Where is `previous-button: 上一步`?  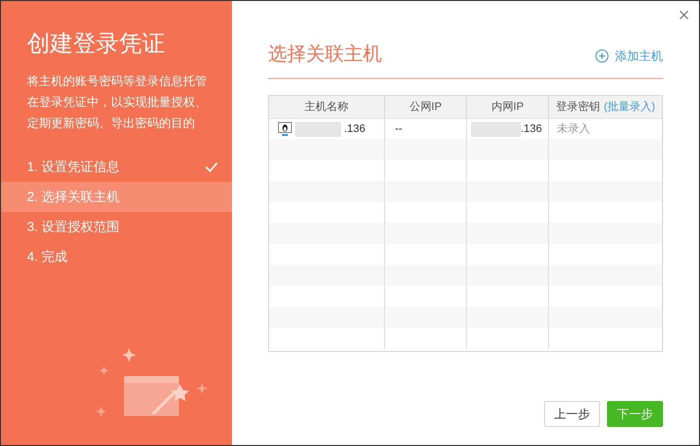
previous-button: 上一步 is located at coordinates (572, 414).